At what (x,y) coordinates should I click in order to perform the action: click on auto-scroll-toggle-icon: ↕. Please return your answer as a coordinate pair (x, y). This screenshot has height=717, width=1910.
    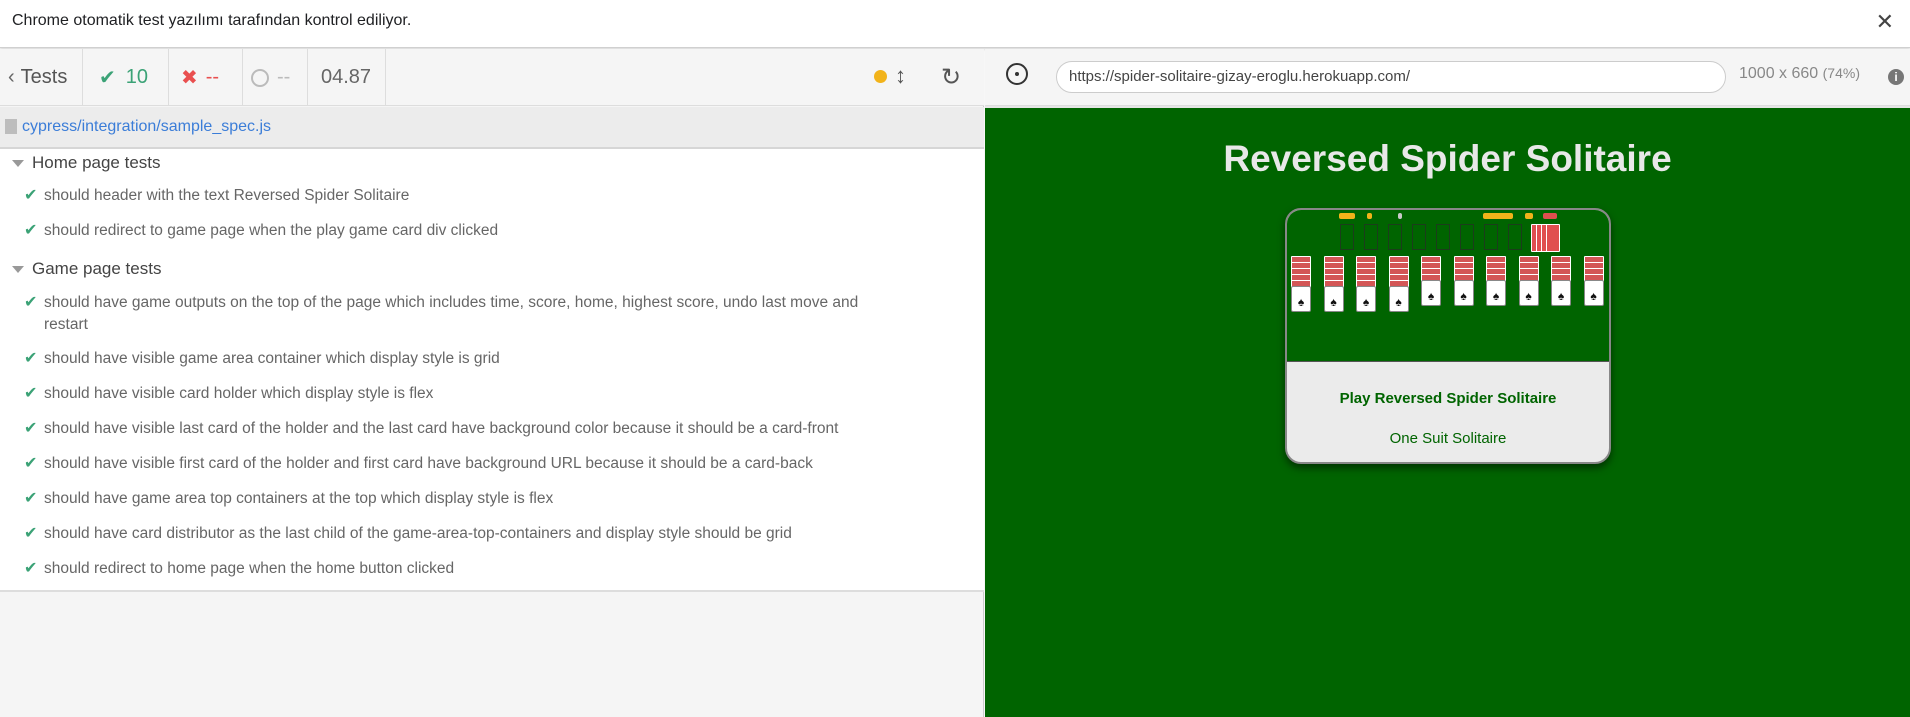
    Looking at the image, I should click on (900, 76).